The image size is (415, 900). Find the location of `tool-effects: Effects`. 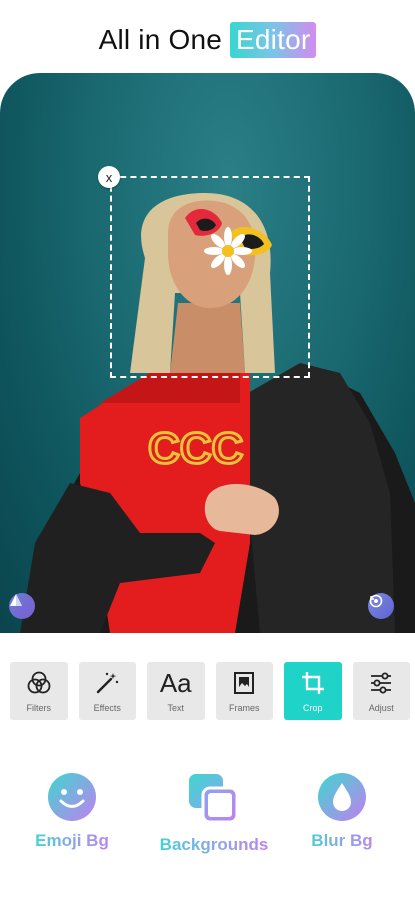

tool-effects: Effects is located at coordinates (107, 691).